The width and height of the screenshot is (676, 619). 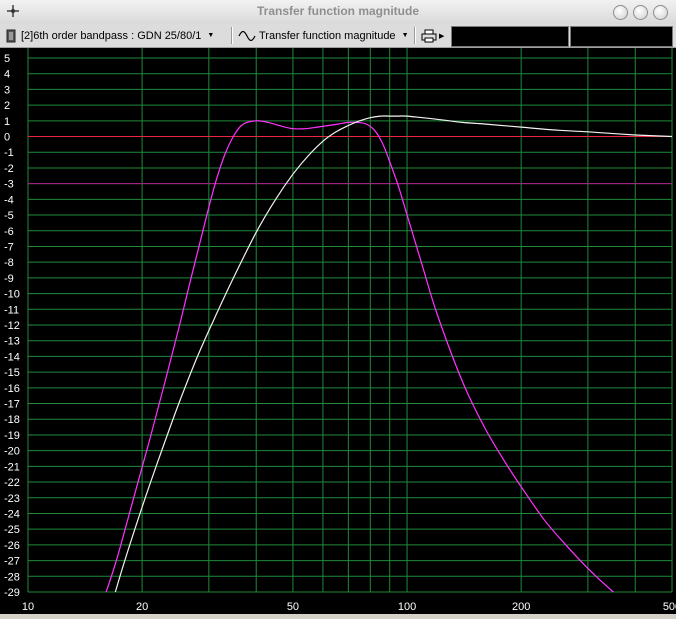 What do you see at coordinates (620, 12) in the screenshot?
I see `minimize-button` at bounding box center [620, 12].